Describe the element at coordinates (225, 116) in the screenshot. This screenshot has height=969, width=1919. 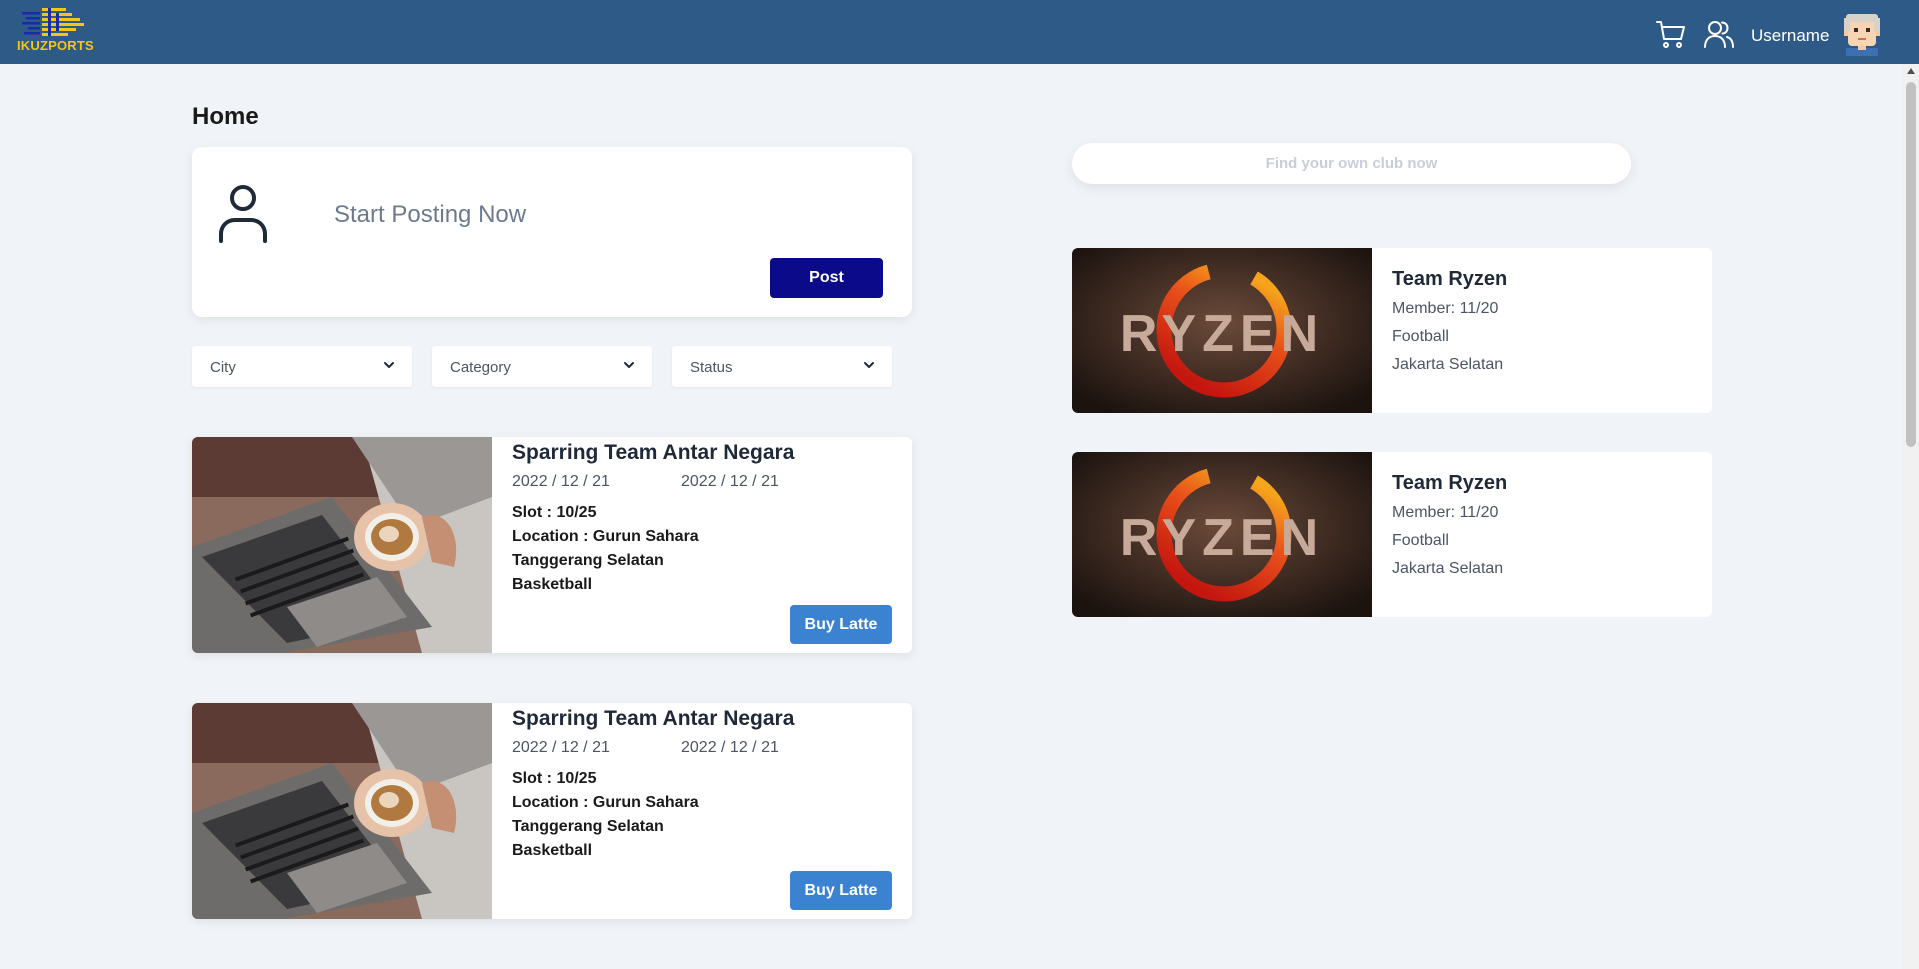
I see `page-title: Home` at that location.